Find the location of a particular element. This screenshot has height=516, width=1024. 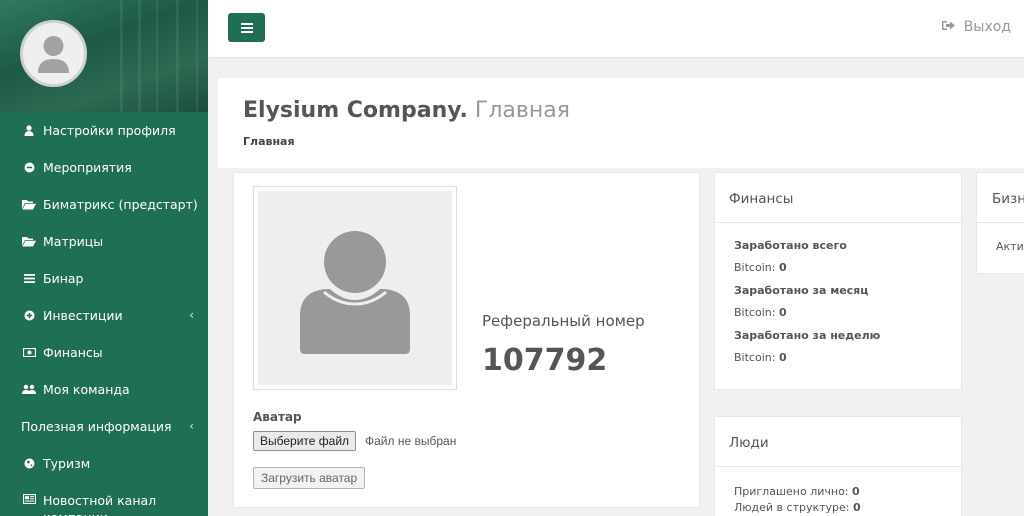

hamburger-icon is located at coordinates (246, 27).